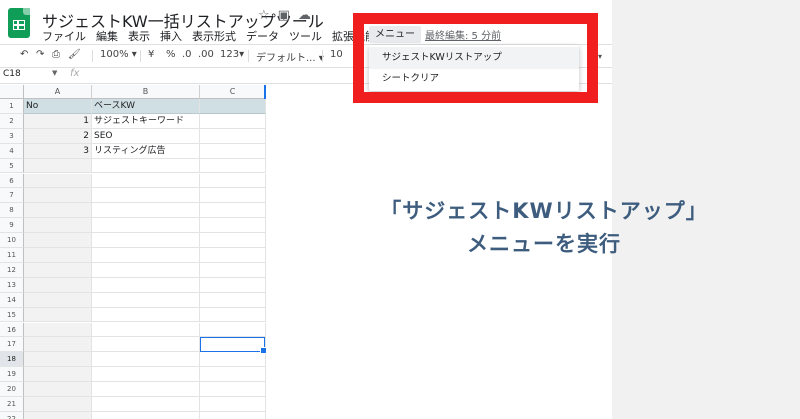 The width and height of the screenshot is (800, 419). Describe the element at coordinates (233, 106) in the screenshot. I see `cell-c1` at that location.